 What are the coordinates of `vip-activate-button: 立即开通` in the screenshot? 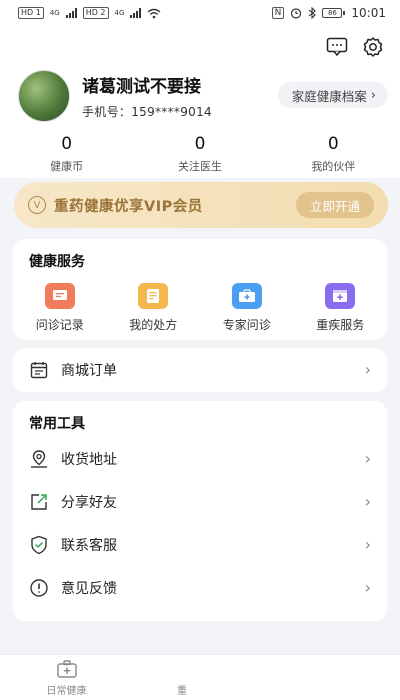 It's located at (334, 205).